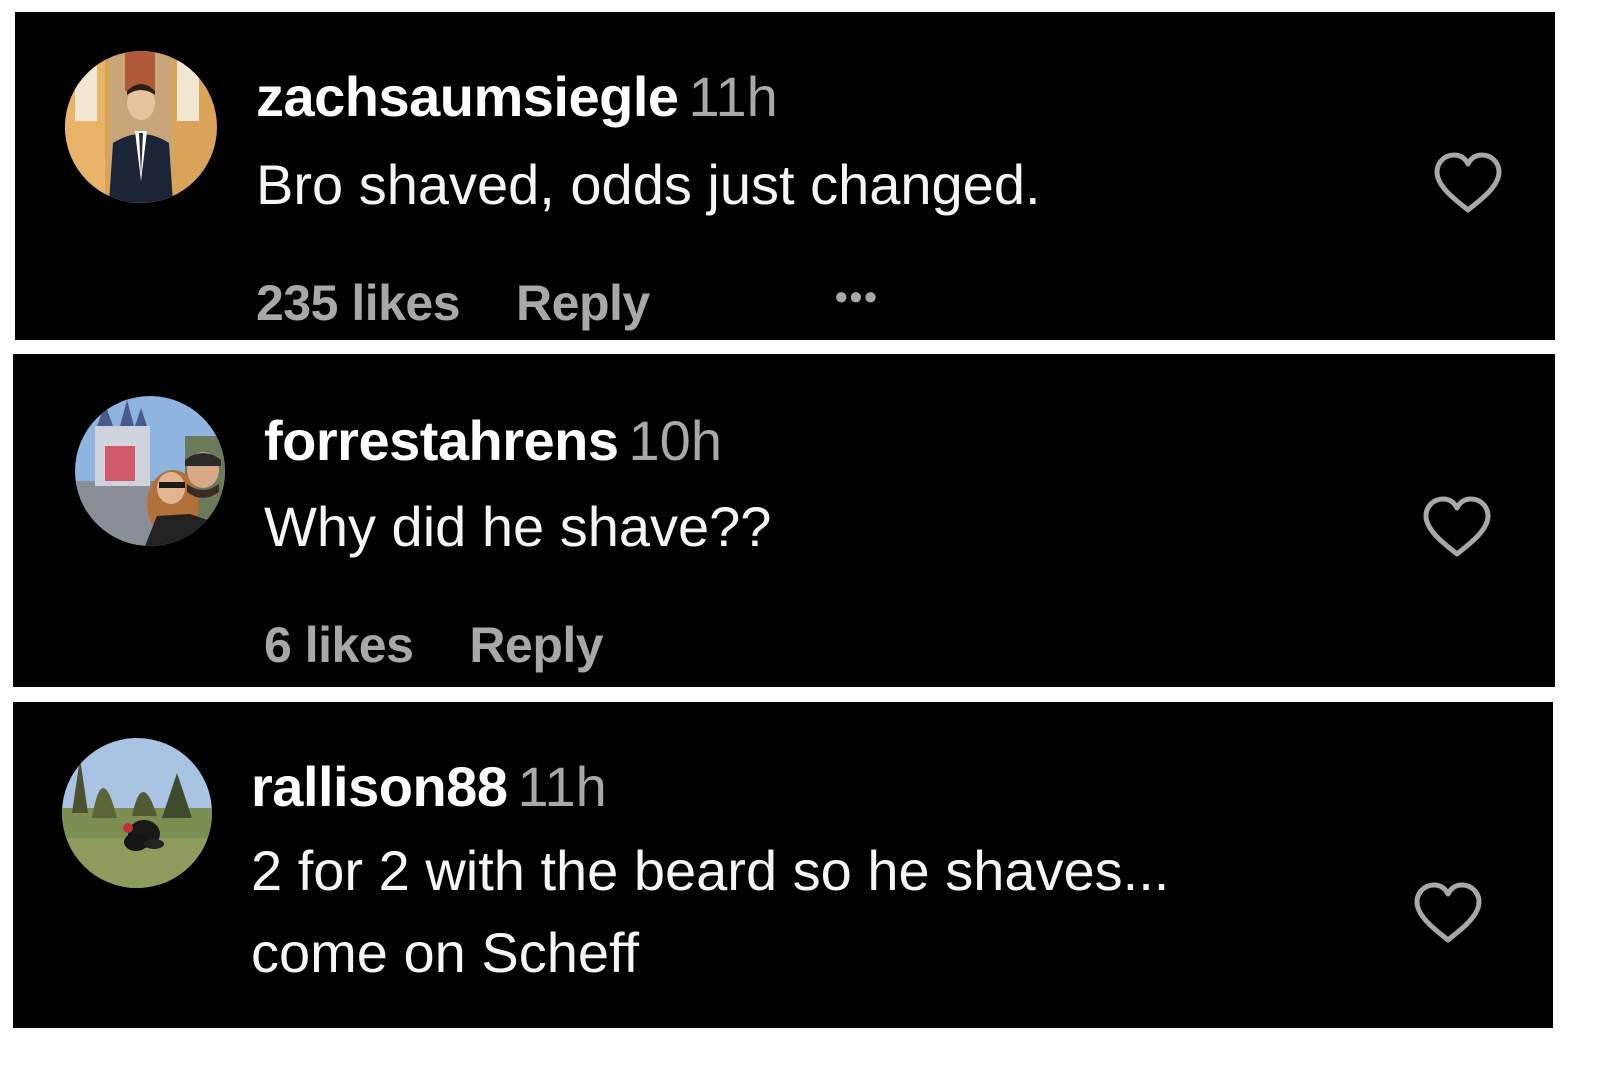 Image resolution: width=1600 pixels, height=1066 pixels. Describe the element at coordinates (441, 440) in the screenshot. I see `username: forrestahrens` at that location.